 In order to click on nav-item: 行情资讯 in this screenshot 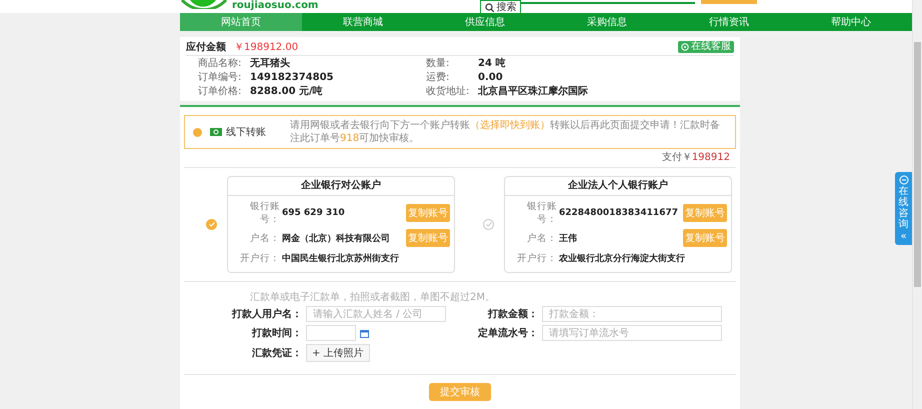, I will do `click(729, 22)`.